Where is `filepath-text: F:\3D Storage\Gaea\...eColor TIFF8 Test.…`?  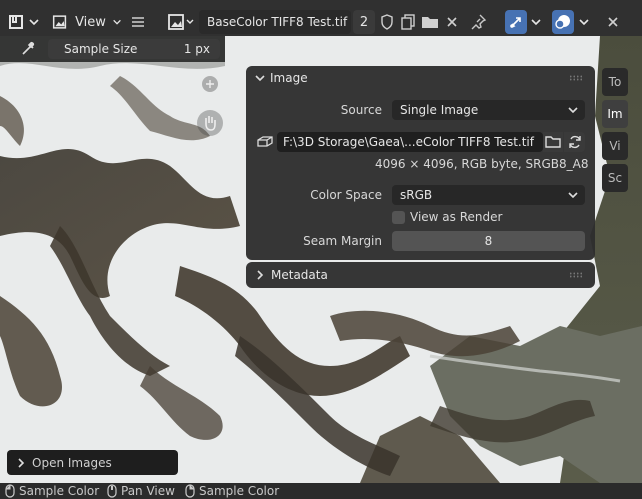
filepath-text: F:\3D Storage\Gaea\...eColor TIFF8 Test.… is located at coordinates (408, 142).